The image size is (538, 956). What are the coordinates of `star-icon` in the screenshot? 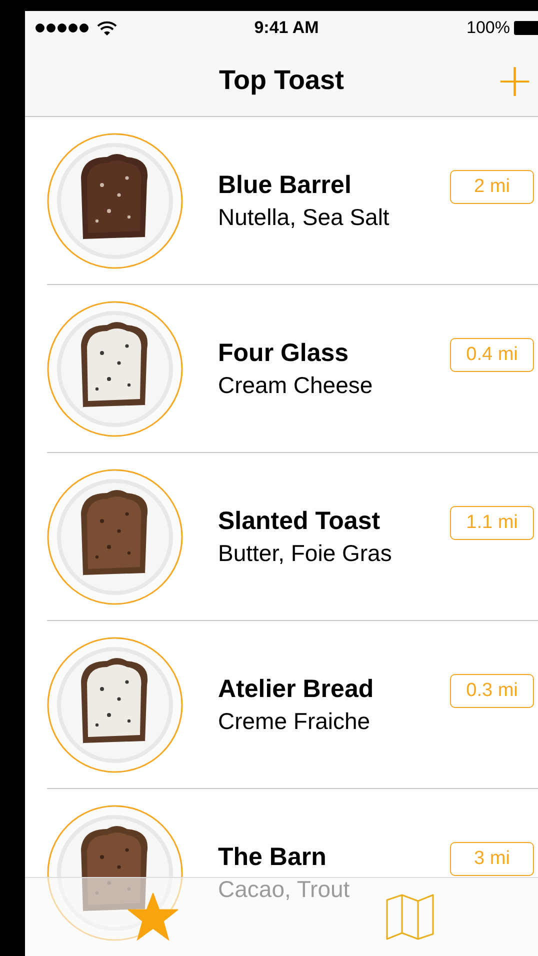 It's located at (153, 917).